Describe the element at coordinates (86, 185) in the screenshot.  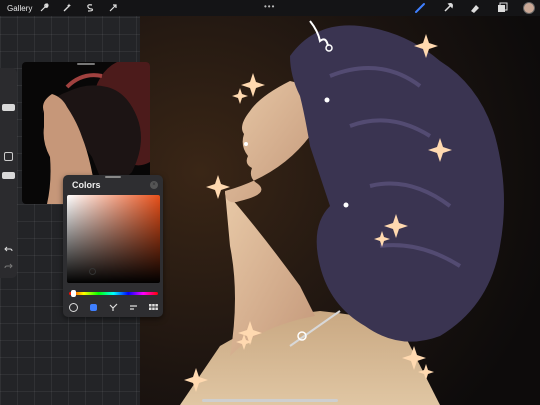
I see `colors-title: Colors` at that location.